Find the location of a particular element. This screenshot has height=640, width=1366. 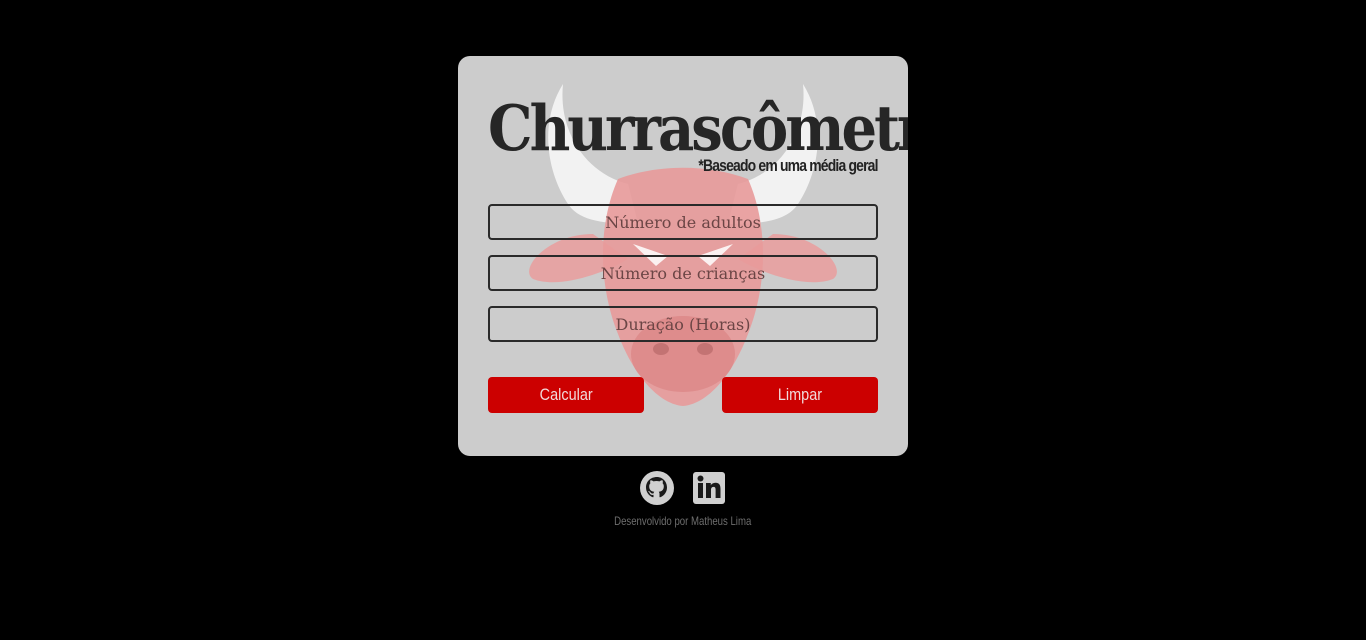

social-links is located at coordinates (683, 488).